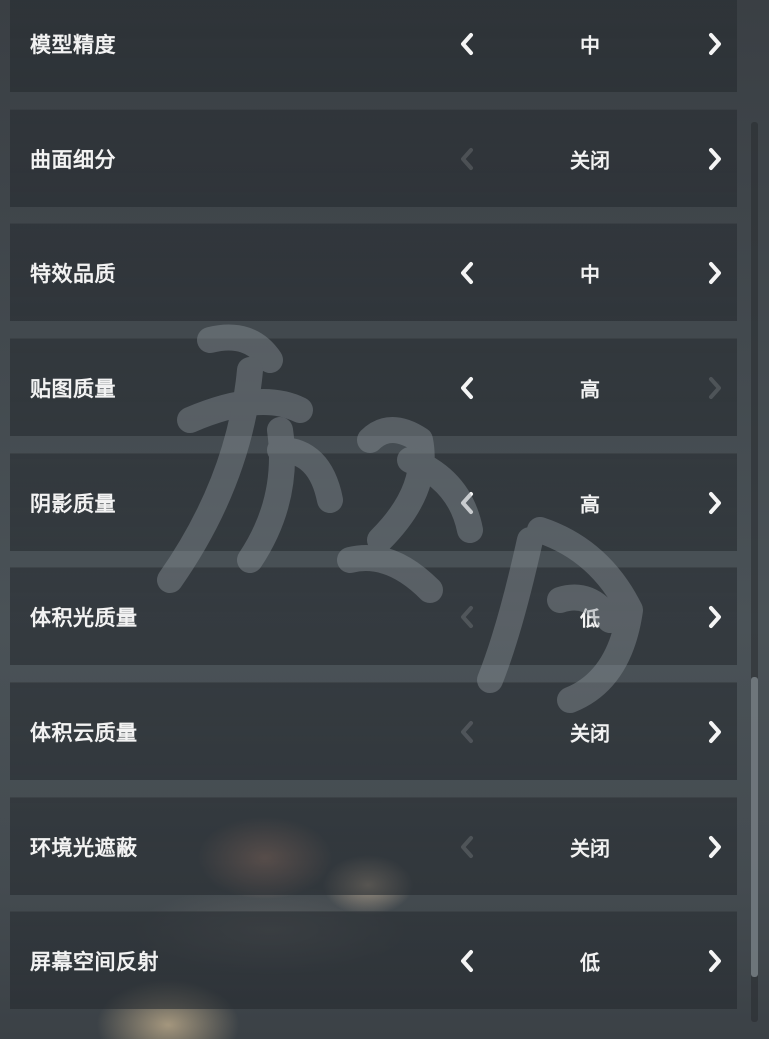 This screenshot has width=769, height=1039. I want to click on setting-row-shadow-quality: 阴影质量 高, so click(373, 502).